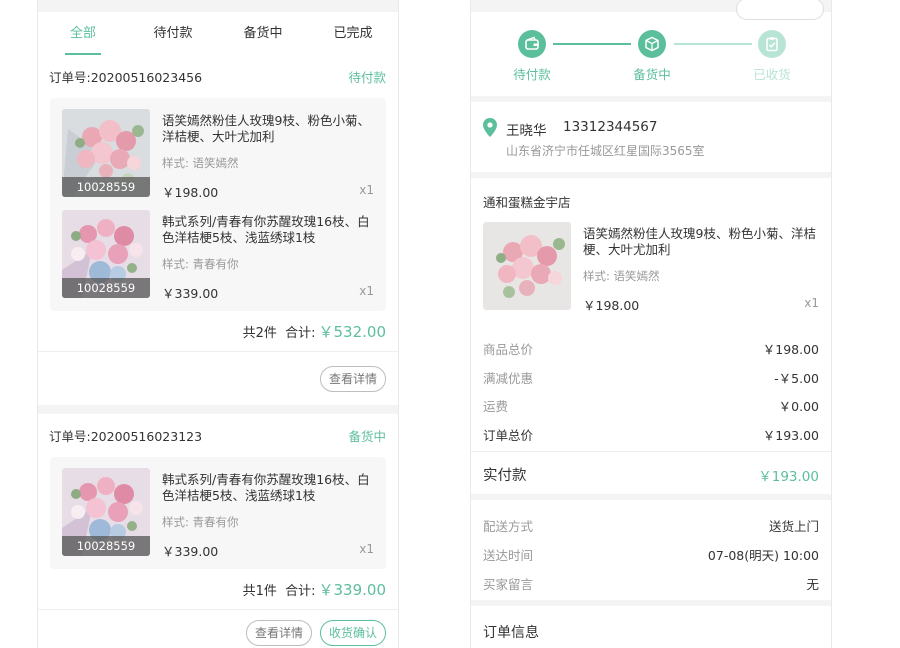 The width and height of the screenshot is (900, 648). I want to click on order-summary: 共2件 合计: ￥532.00, so click(218, 331).